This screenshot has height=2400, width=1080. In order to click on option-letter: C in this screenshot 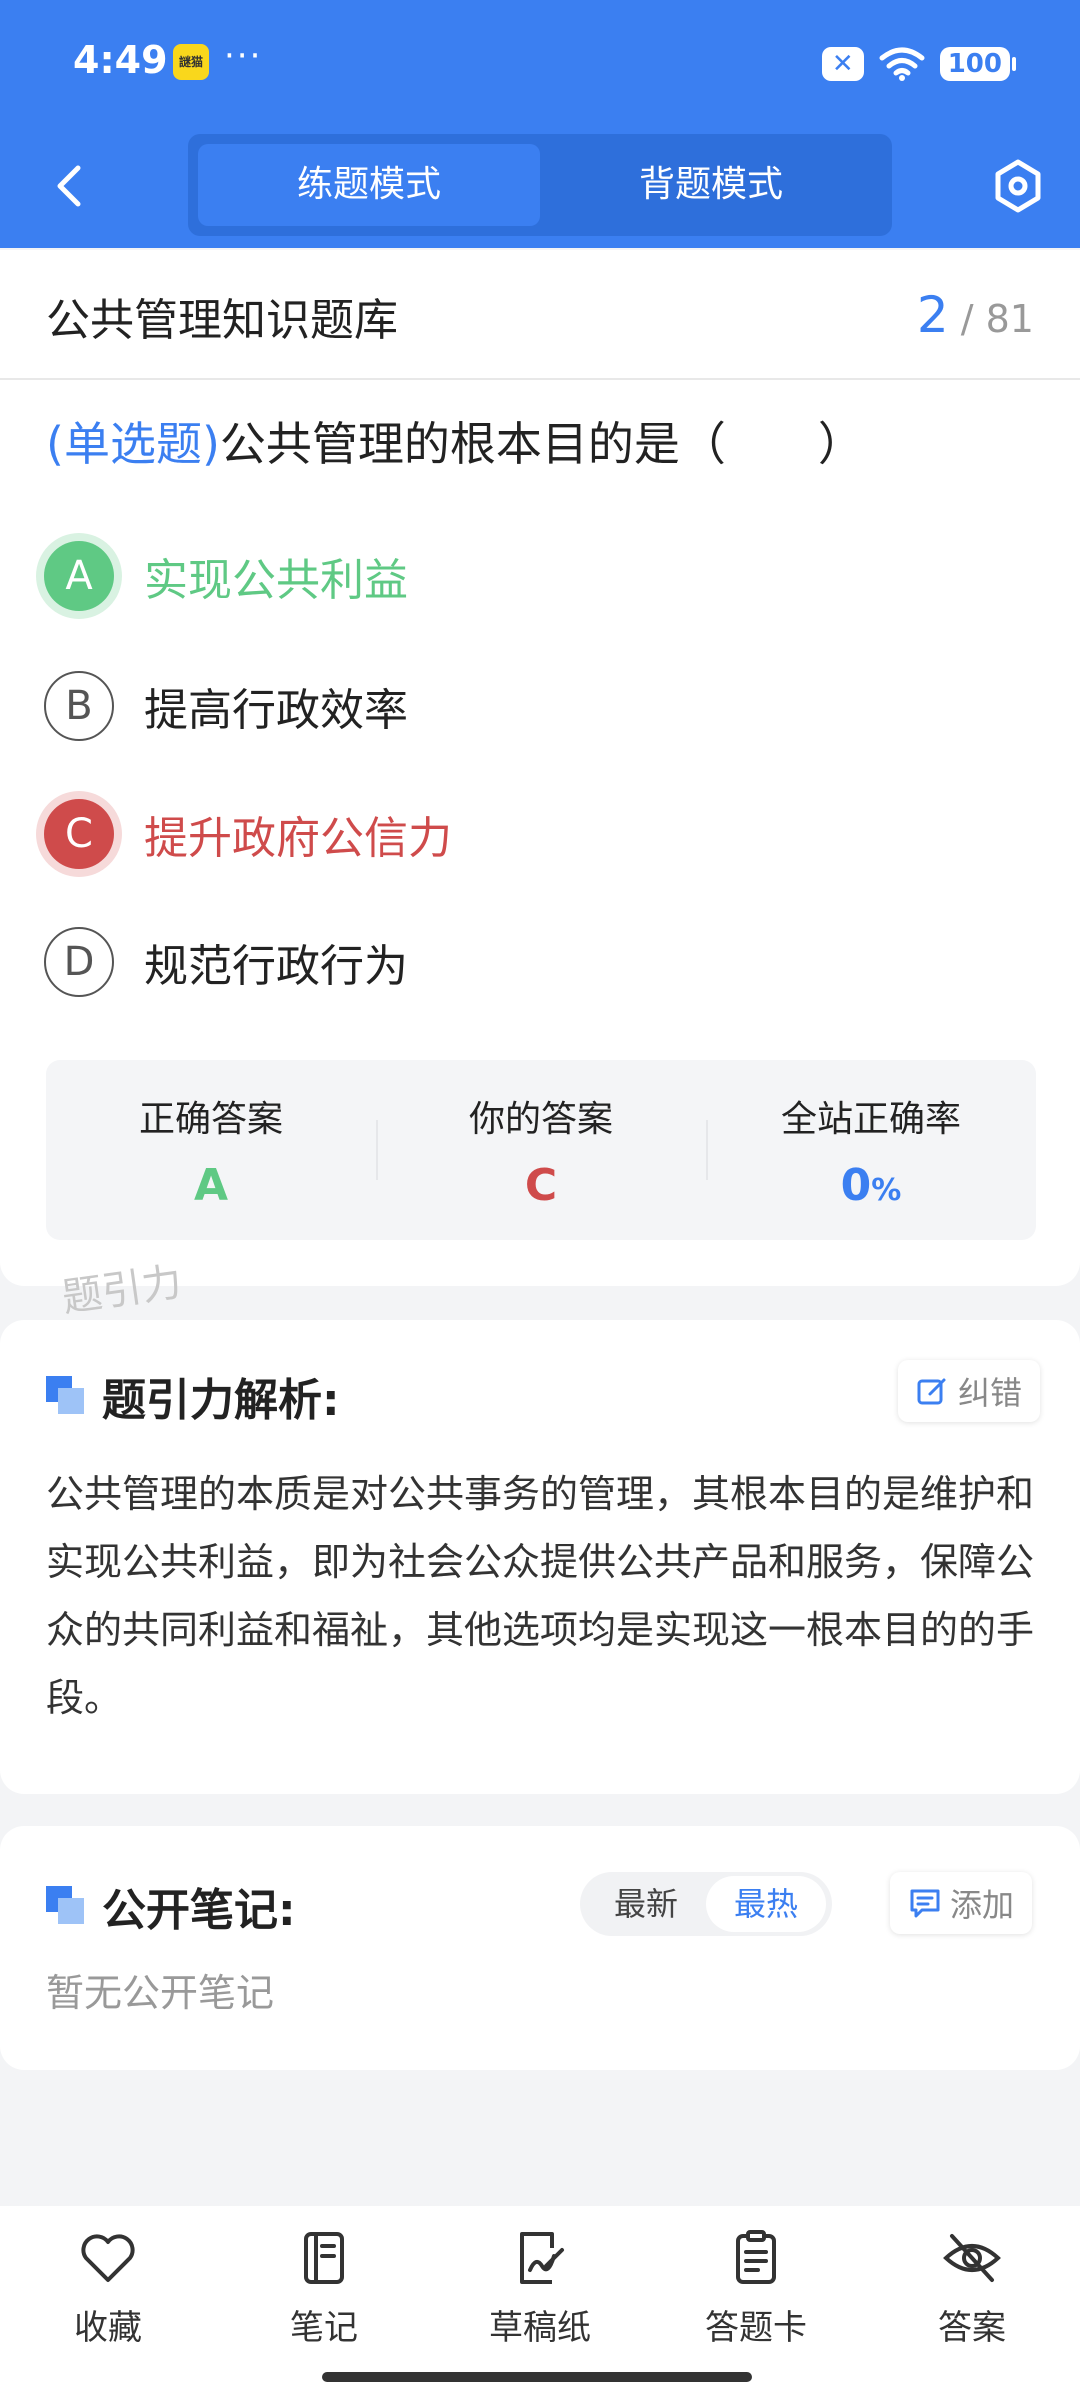, I will do `click(79, 834)`.